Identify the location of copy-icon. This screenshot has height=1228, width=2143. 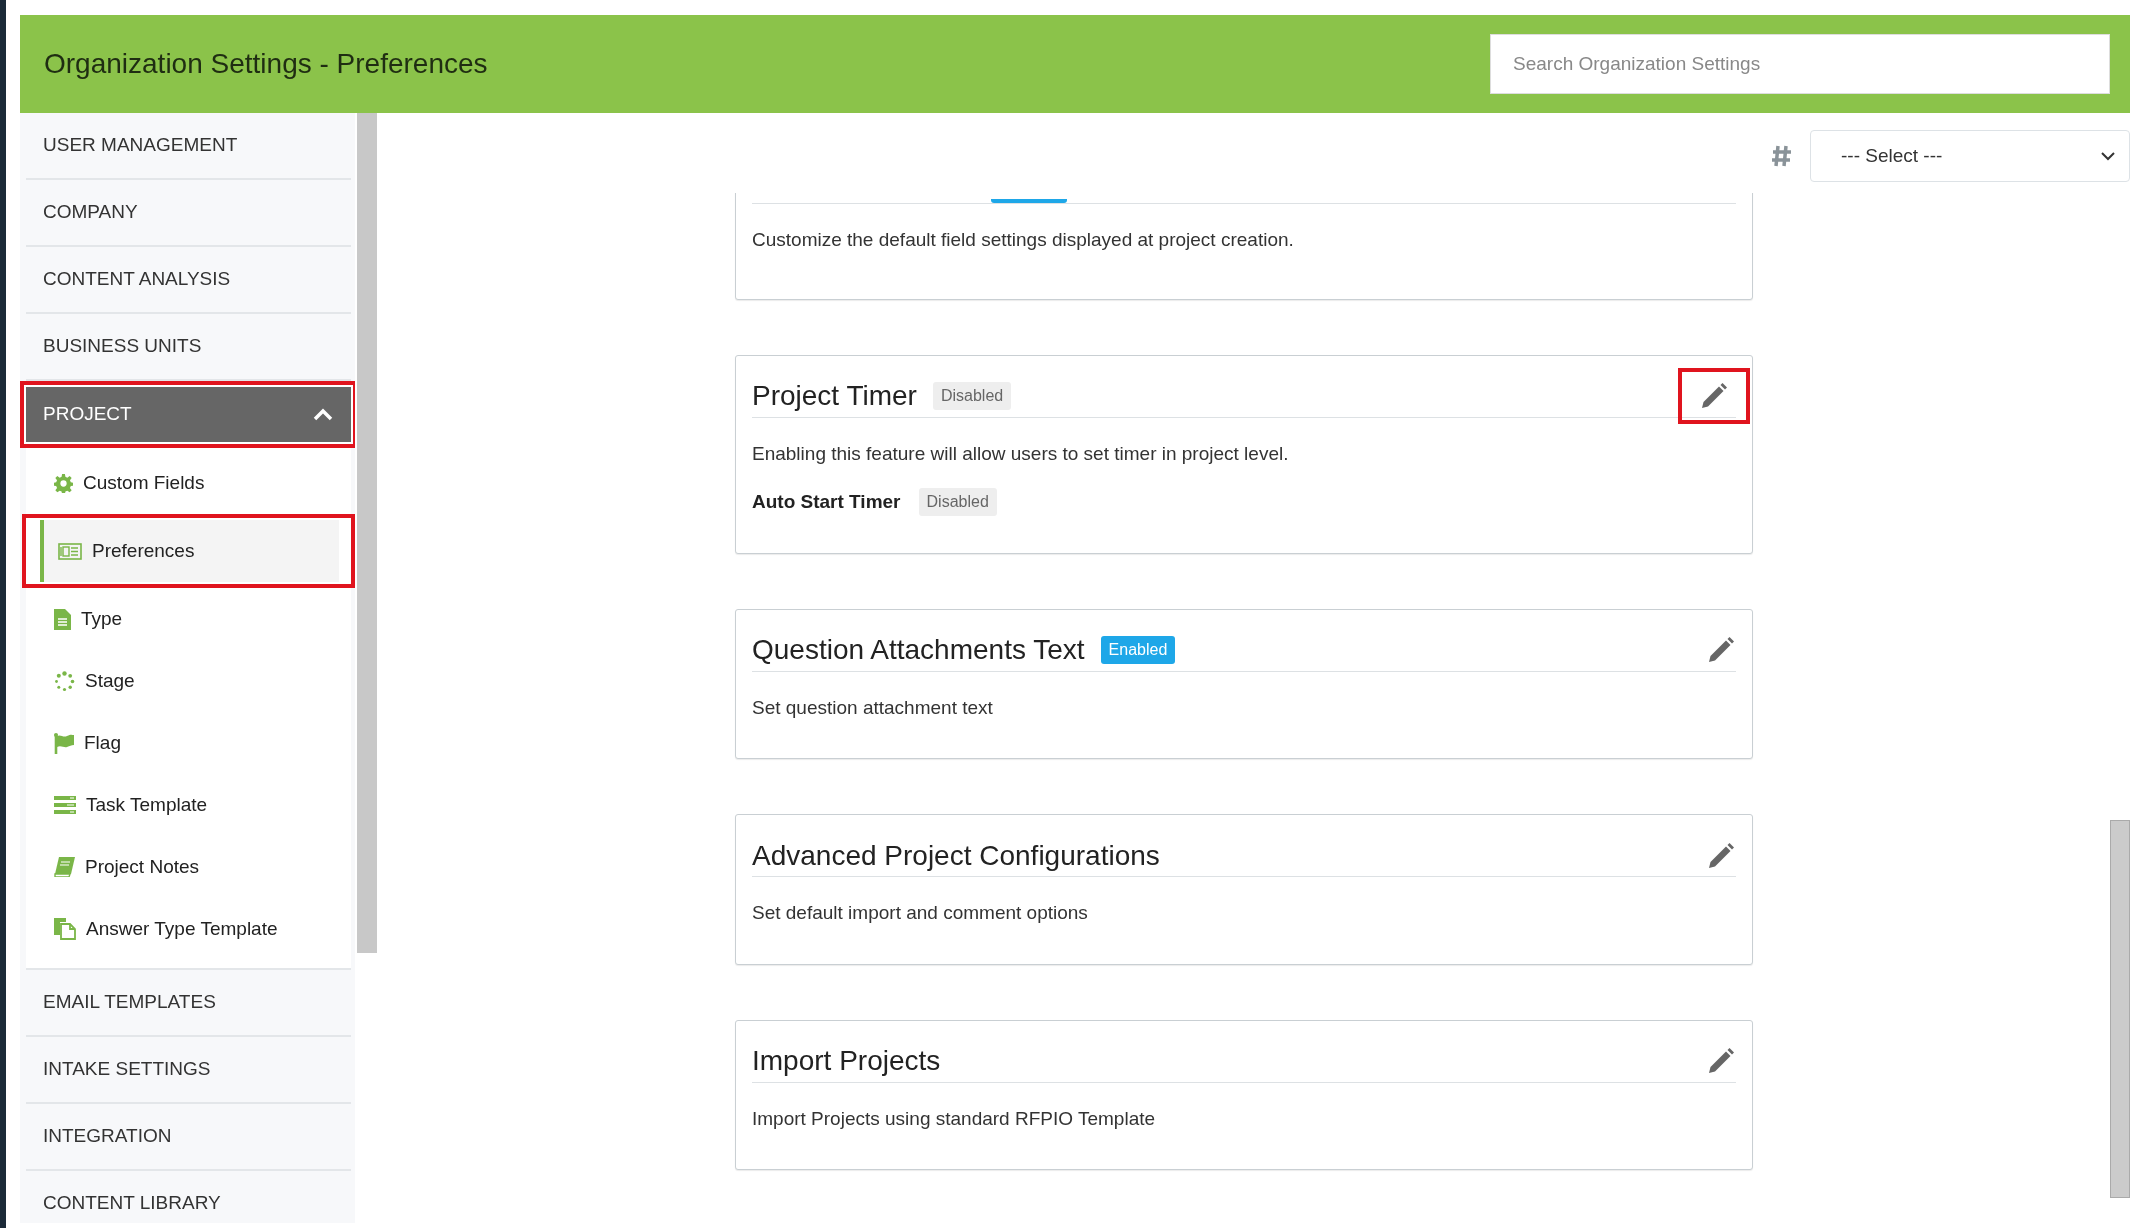
(65, 929).